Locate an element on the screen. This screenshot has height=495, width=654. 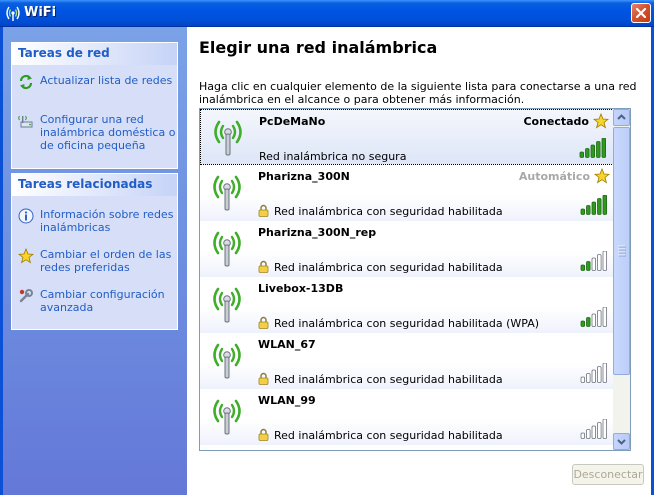
task-label: Actualizar lista de redes is located at coordinates (106, 80).